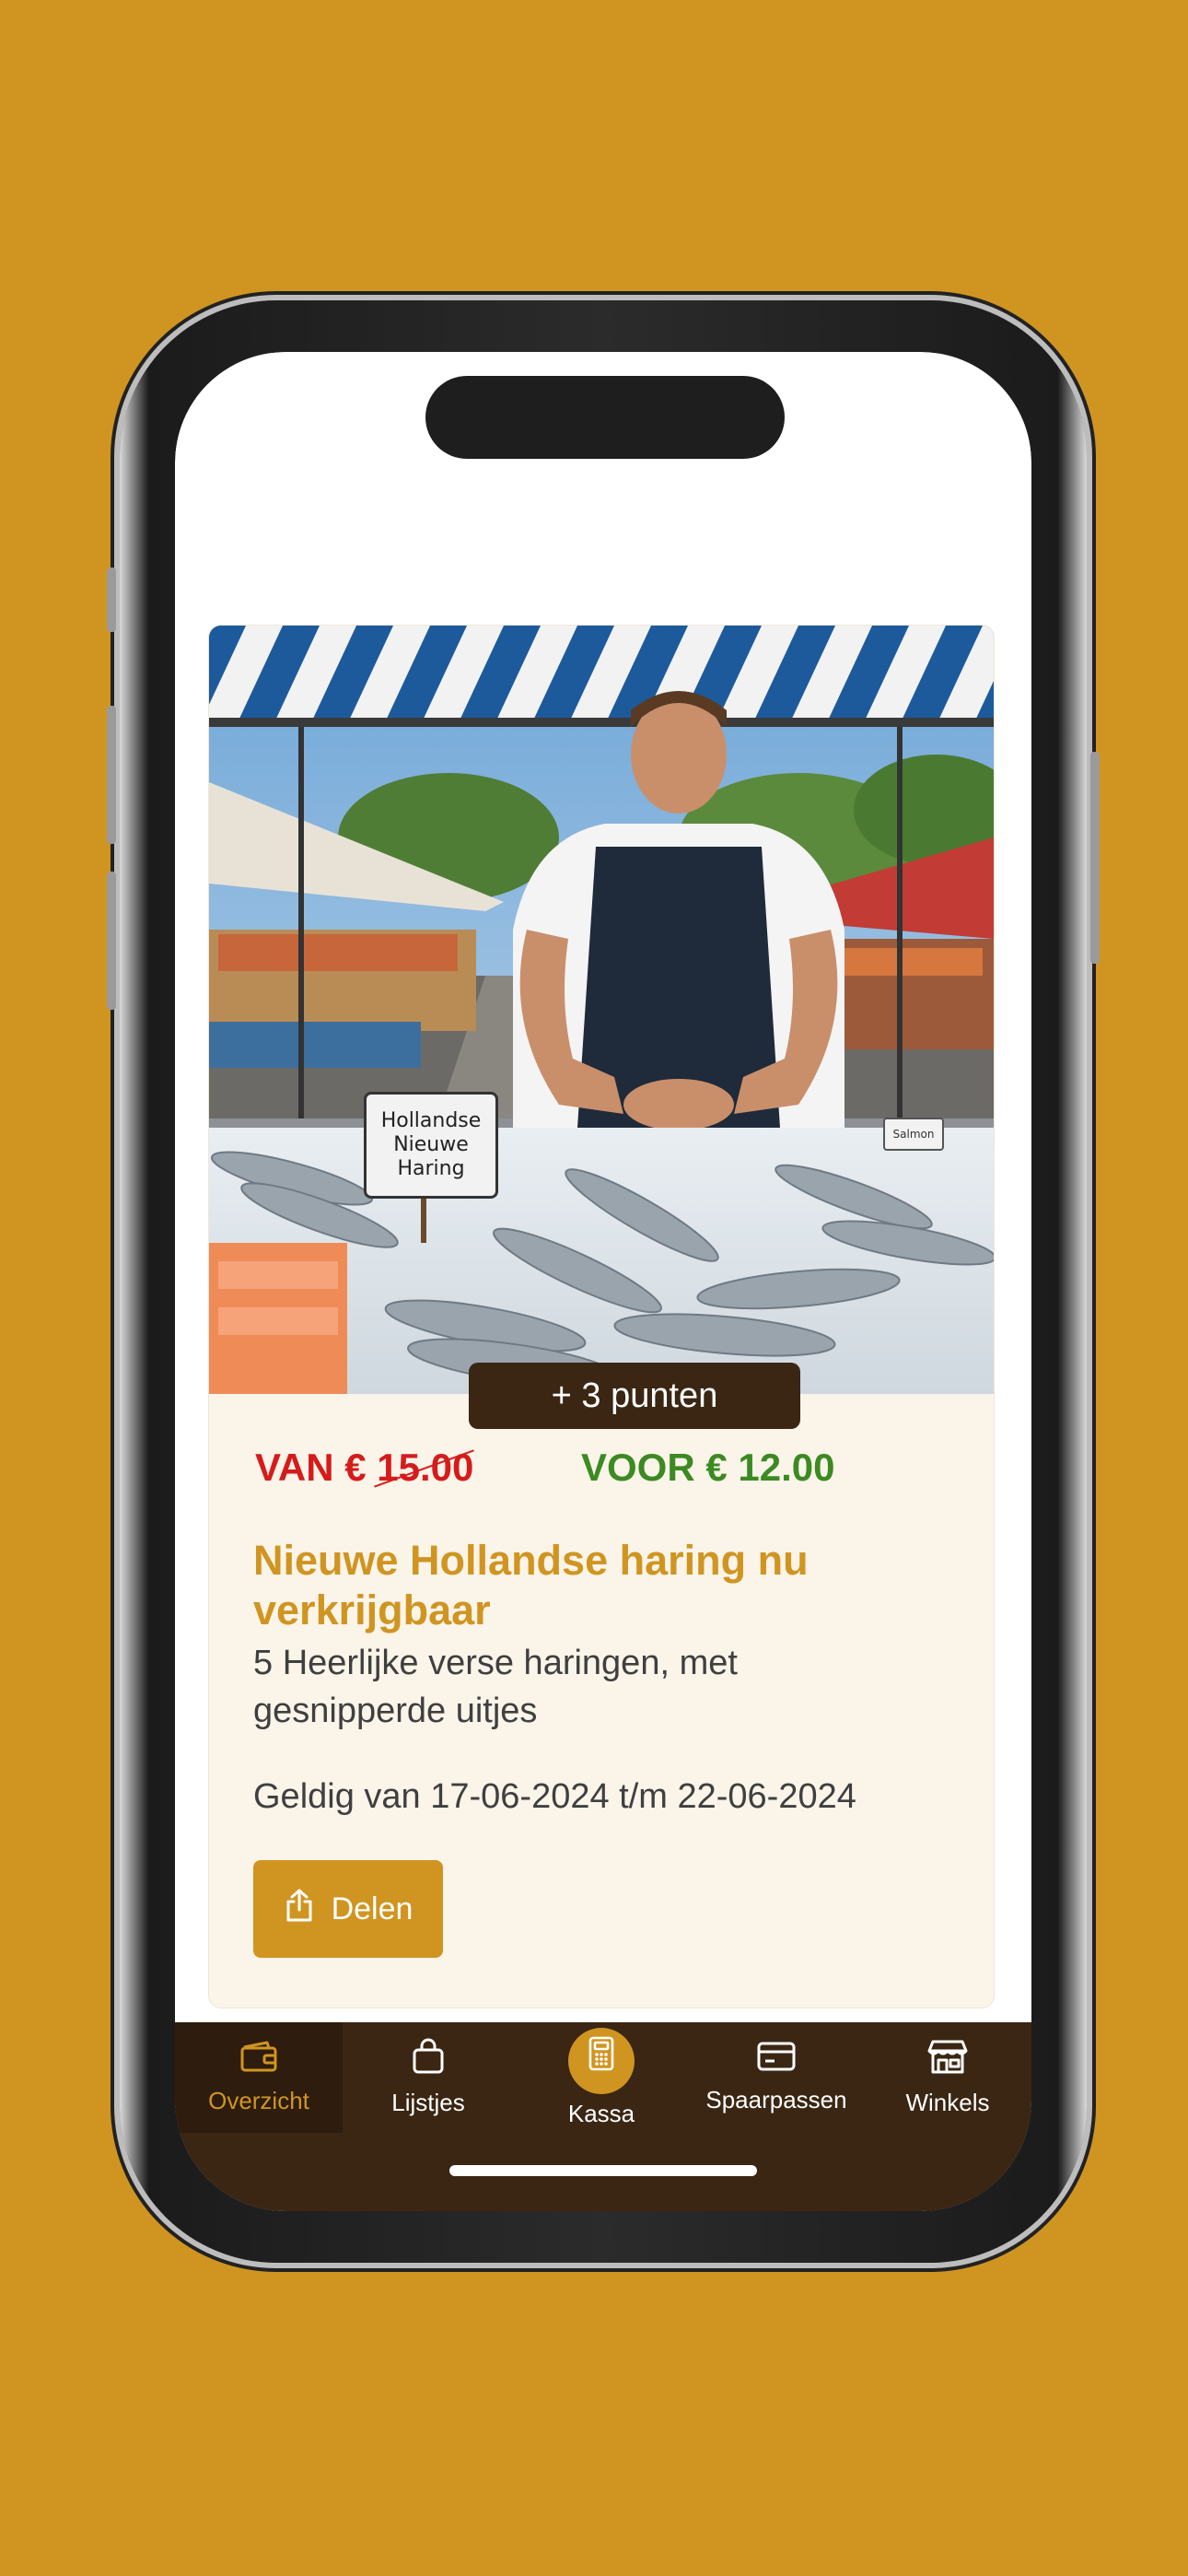 Image resolution: width=1188 pixels, height=2576 pixels. Describe the element at coordinates (605, 417) in the screenshot. I see `dynamic-island` at that location.